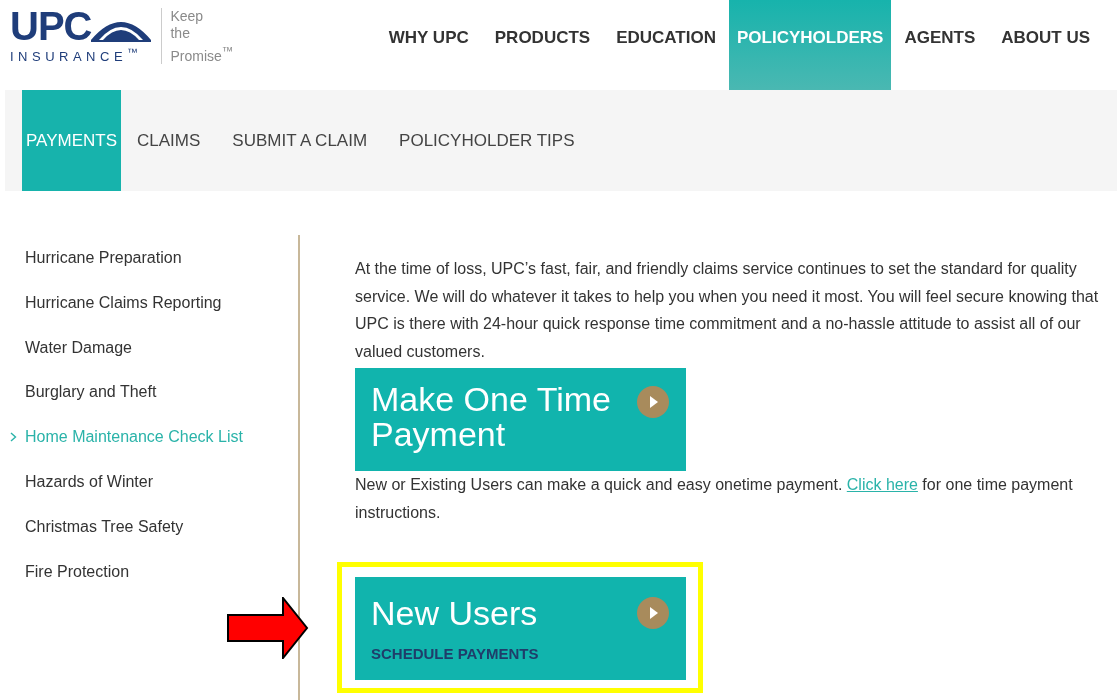  What do you see at coordinates (13, 437) in the screenshot?
I see `chevron-icon` at bounding box center [13, 437].